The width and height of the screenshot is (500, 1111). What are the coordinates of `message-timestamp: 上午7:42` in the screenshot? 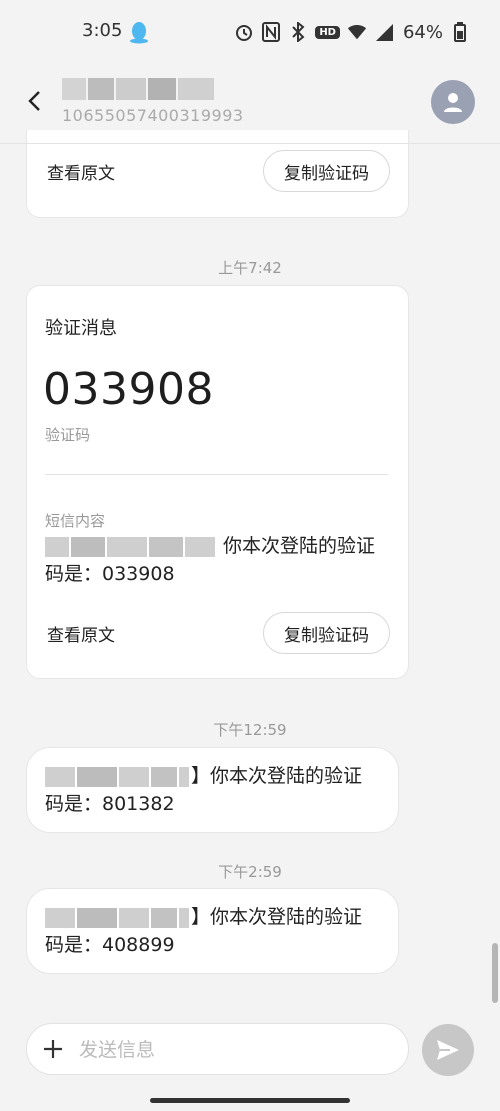 It's located at (250, 268).